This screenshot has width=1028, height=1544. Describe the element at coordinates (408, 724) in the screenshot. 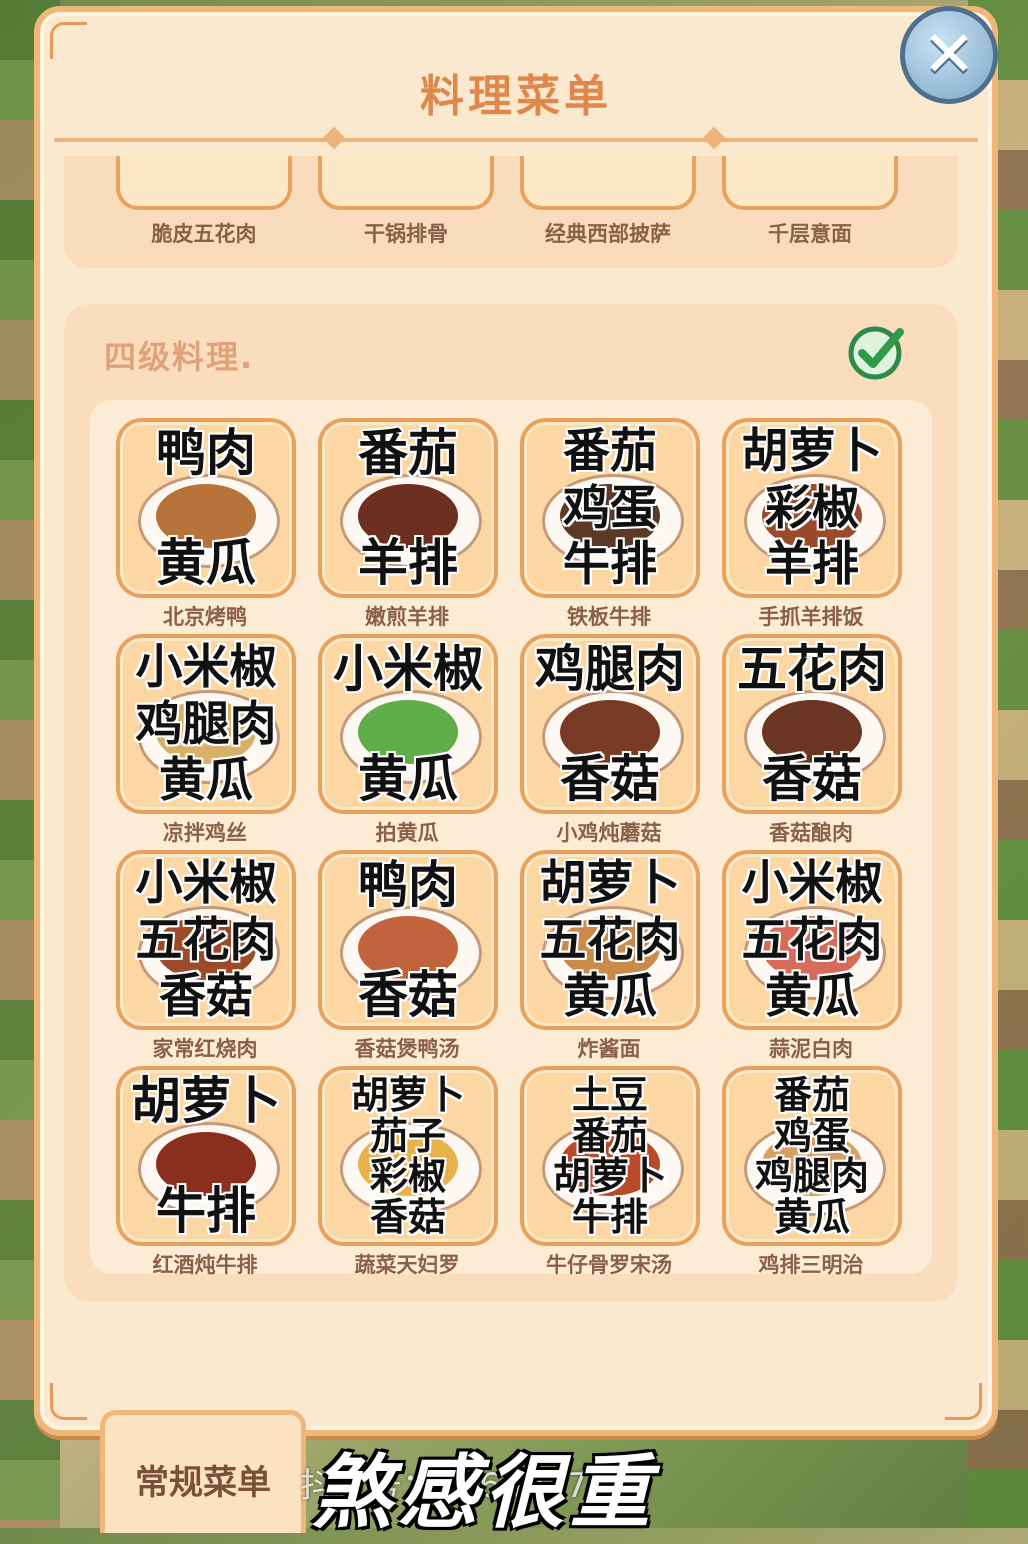

I see `dish-image: 小米椒 黄瓜` at that location.